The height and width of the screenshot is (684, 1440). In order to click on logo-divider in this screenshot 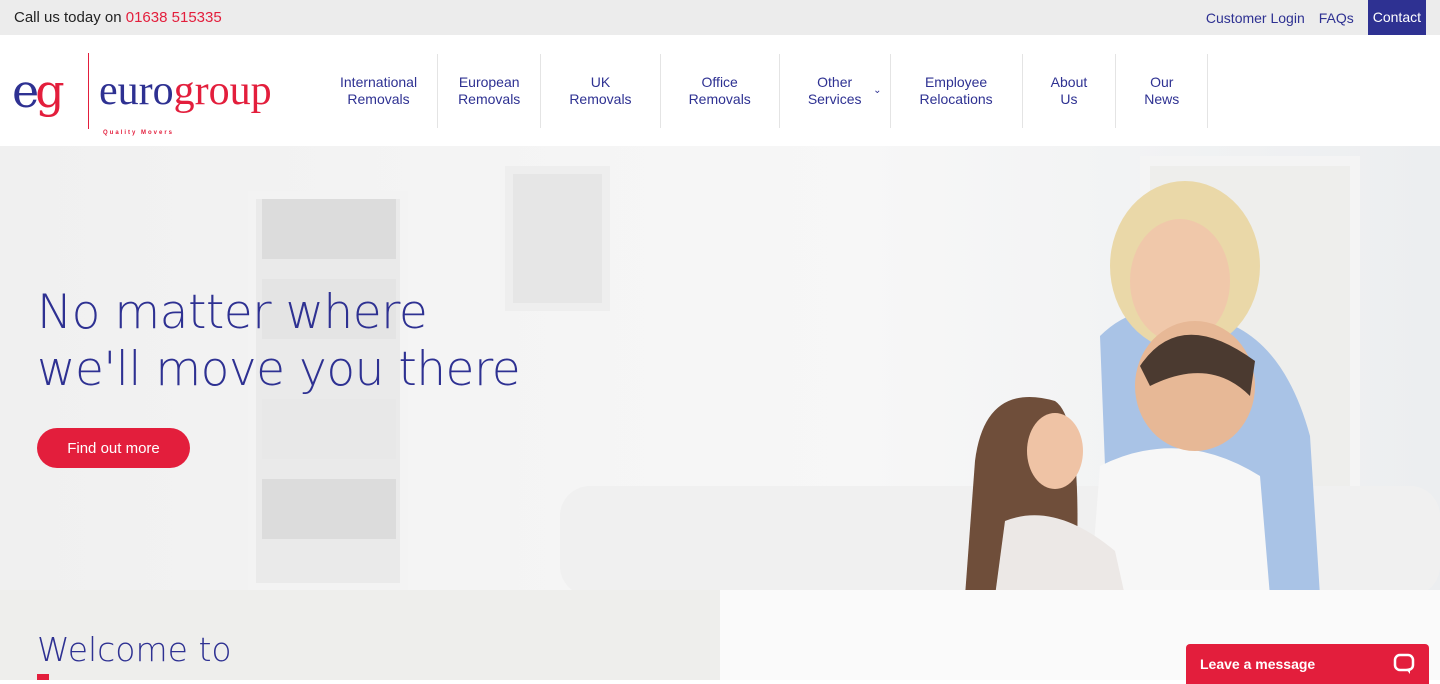, I will do `click(88, 90)`.